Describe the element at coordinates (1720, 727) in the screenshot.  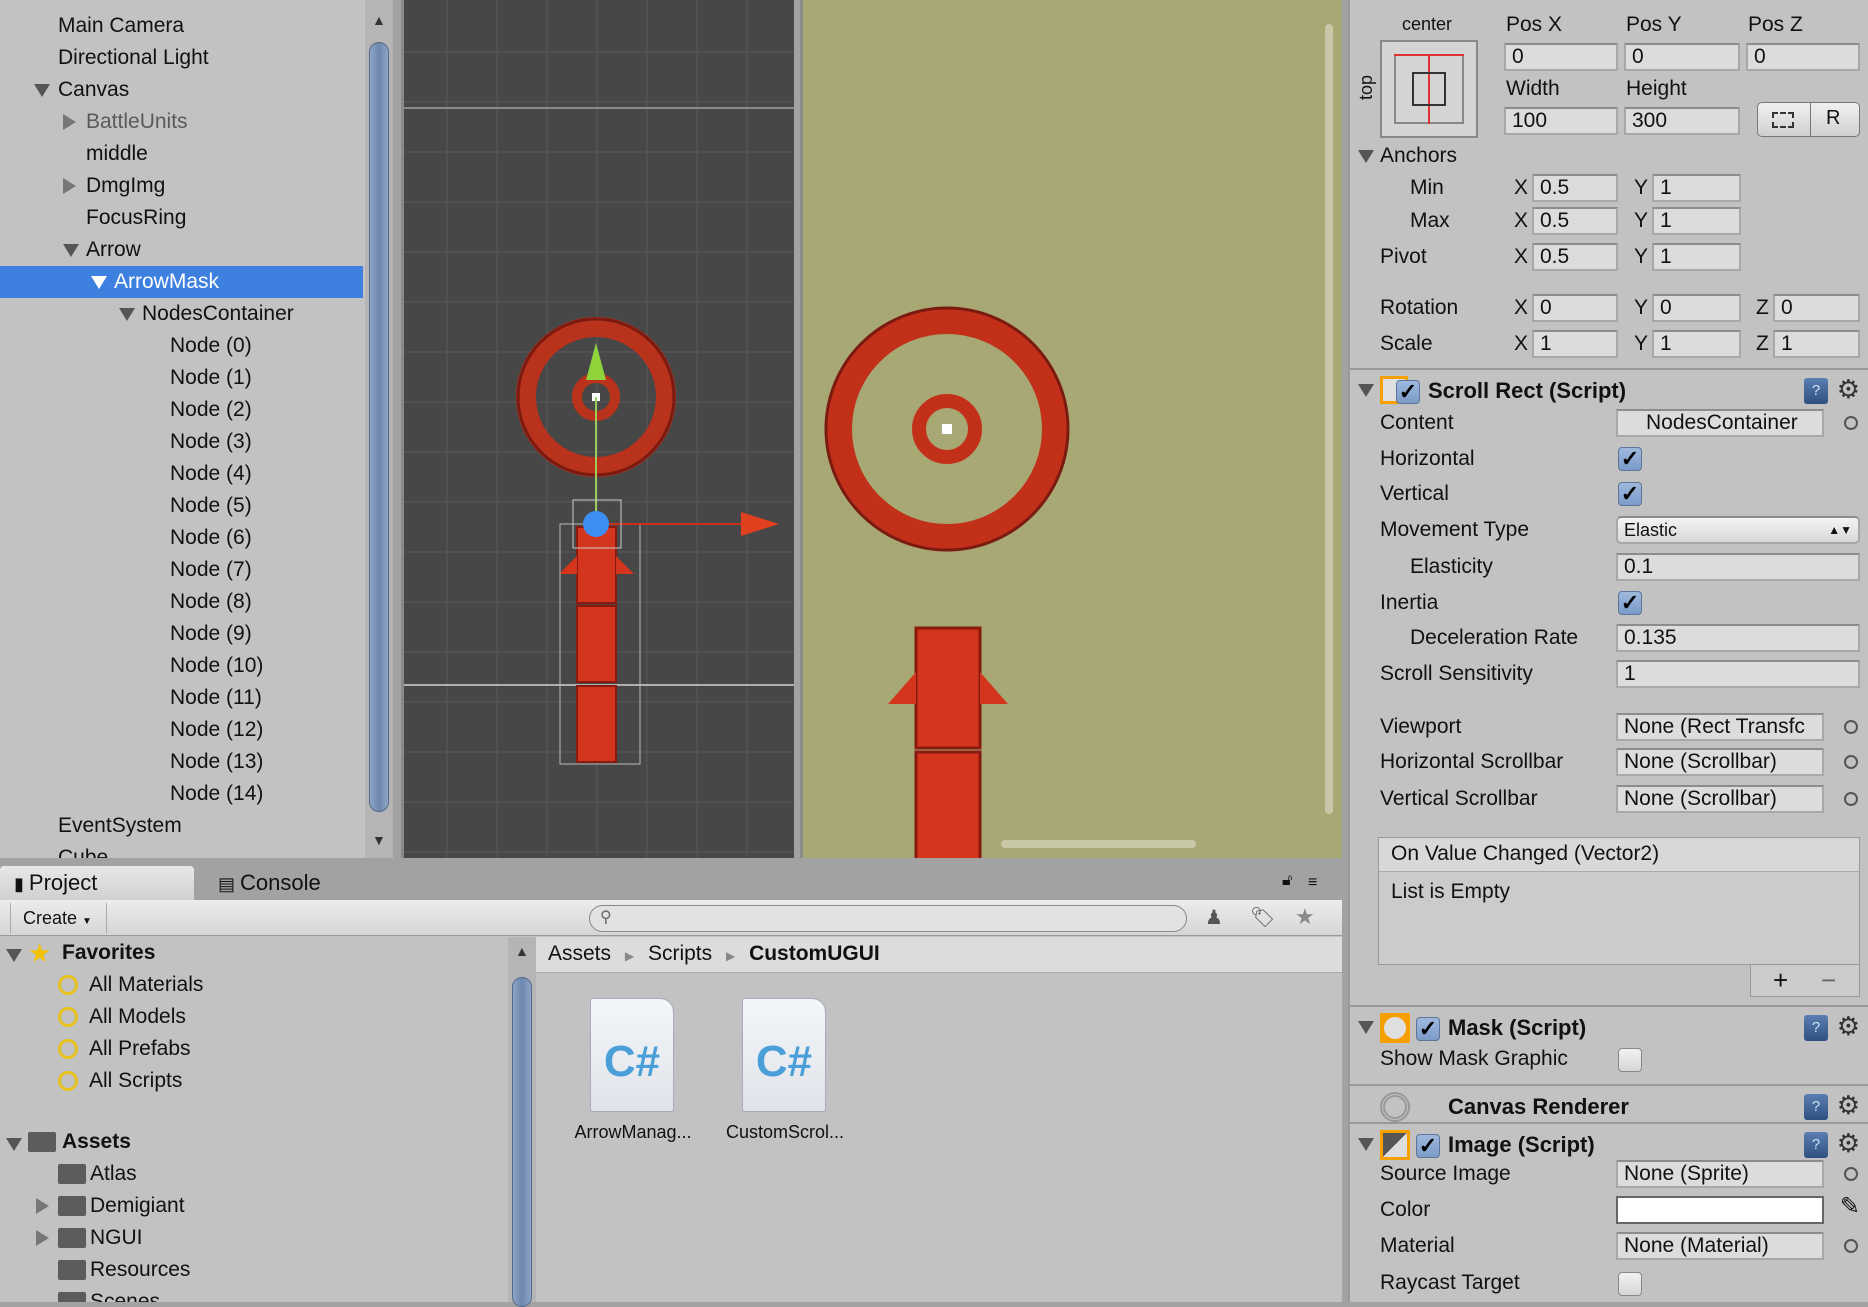
I see `viewport-field: None (Rect Transfc` at that location.